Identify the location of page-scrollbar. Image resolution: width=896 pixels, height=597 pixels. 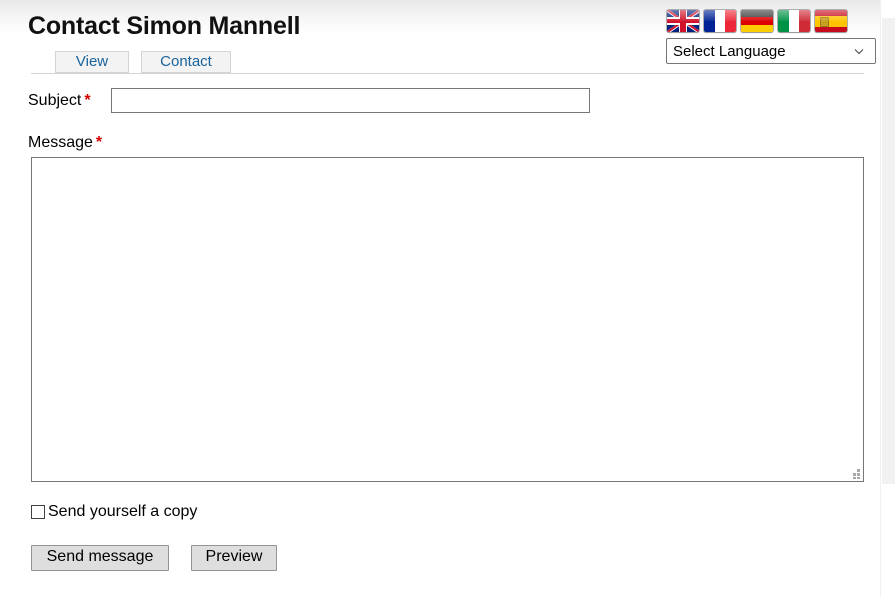
(888, 298).